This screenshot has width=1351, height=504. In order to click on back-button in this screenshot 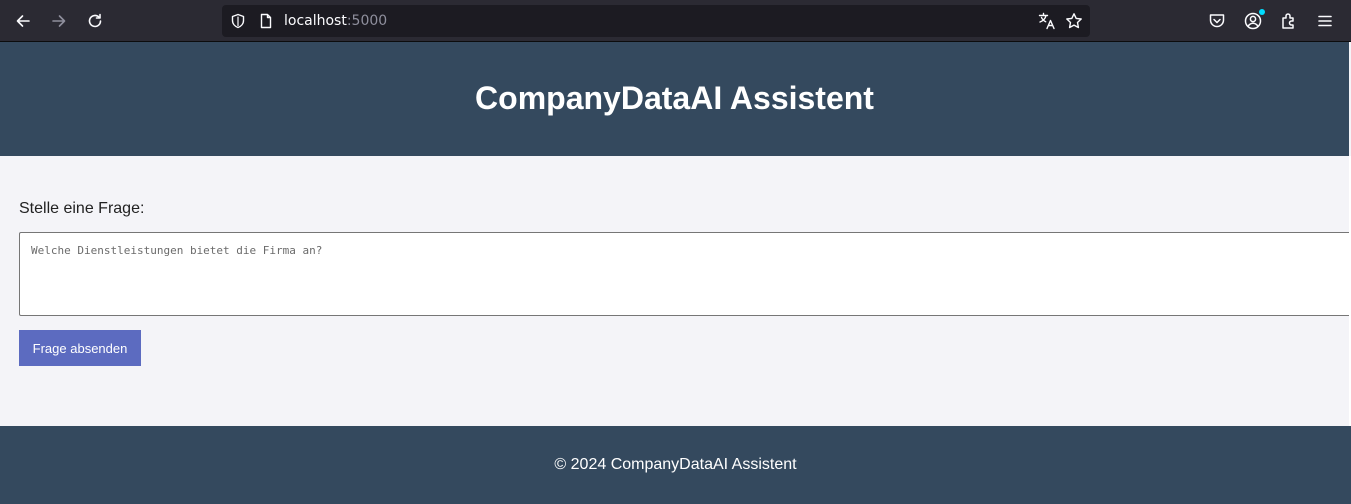, I will do `click(23, 21)`.